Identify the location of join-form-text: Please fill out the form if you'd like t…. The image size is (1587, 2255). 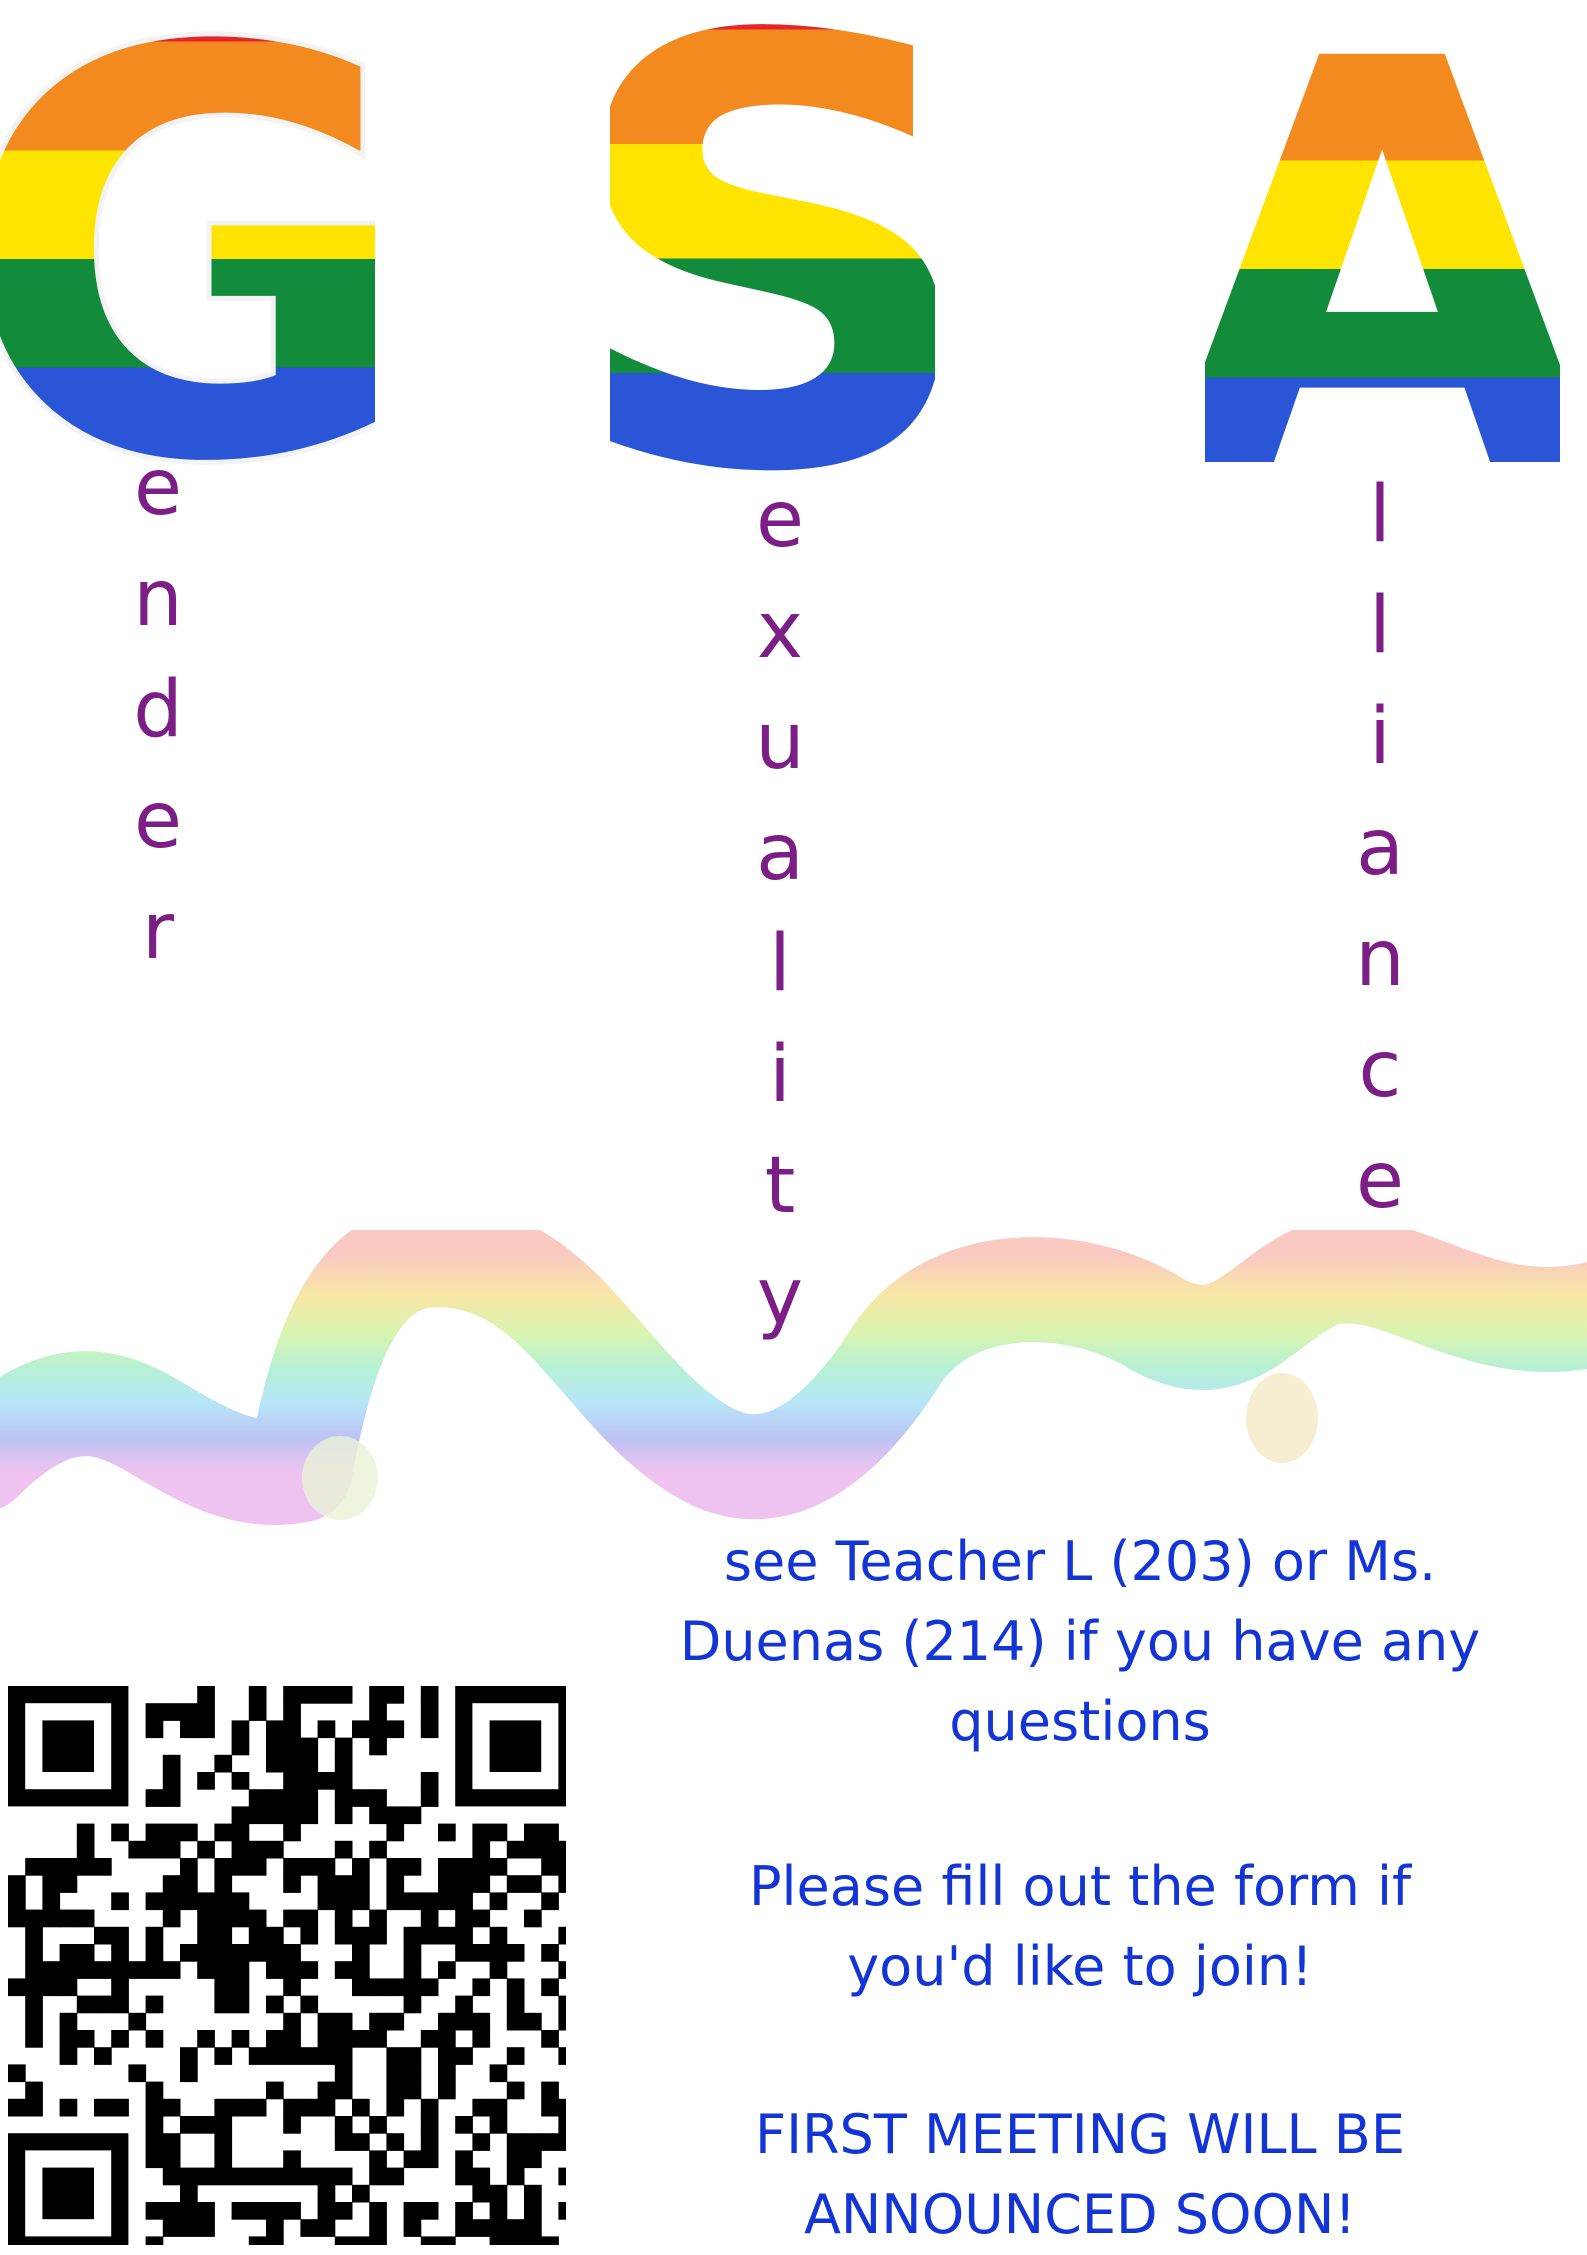
(1080, 1927).